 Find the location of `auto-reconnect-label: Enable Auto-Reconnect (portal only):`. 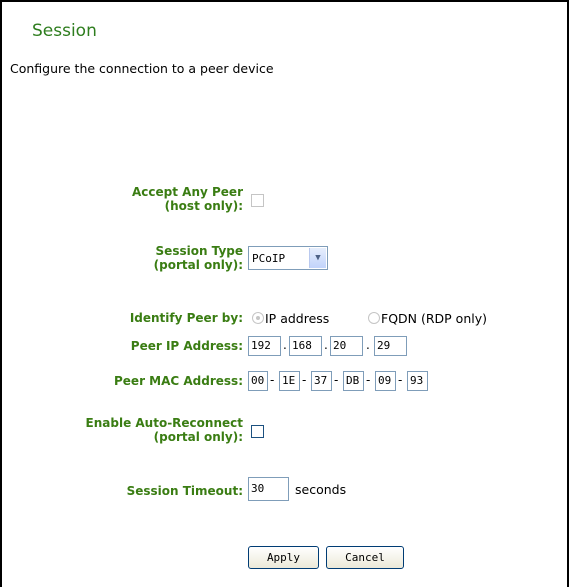

auto-reconnect-label: Enable Auto-Reconnect (portal only): is located at coordinates (164, 430).